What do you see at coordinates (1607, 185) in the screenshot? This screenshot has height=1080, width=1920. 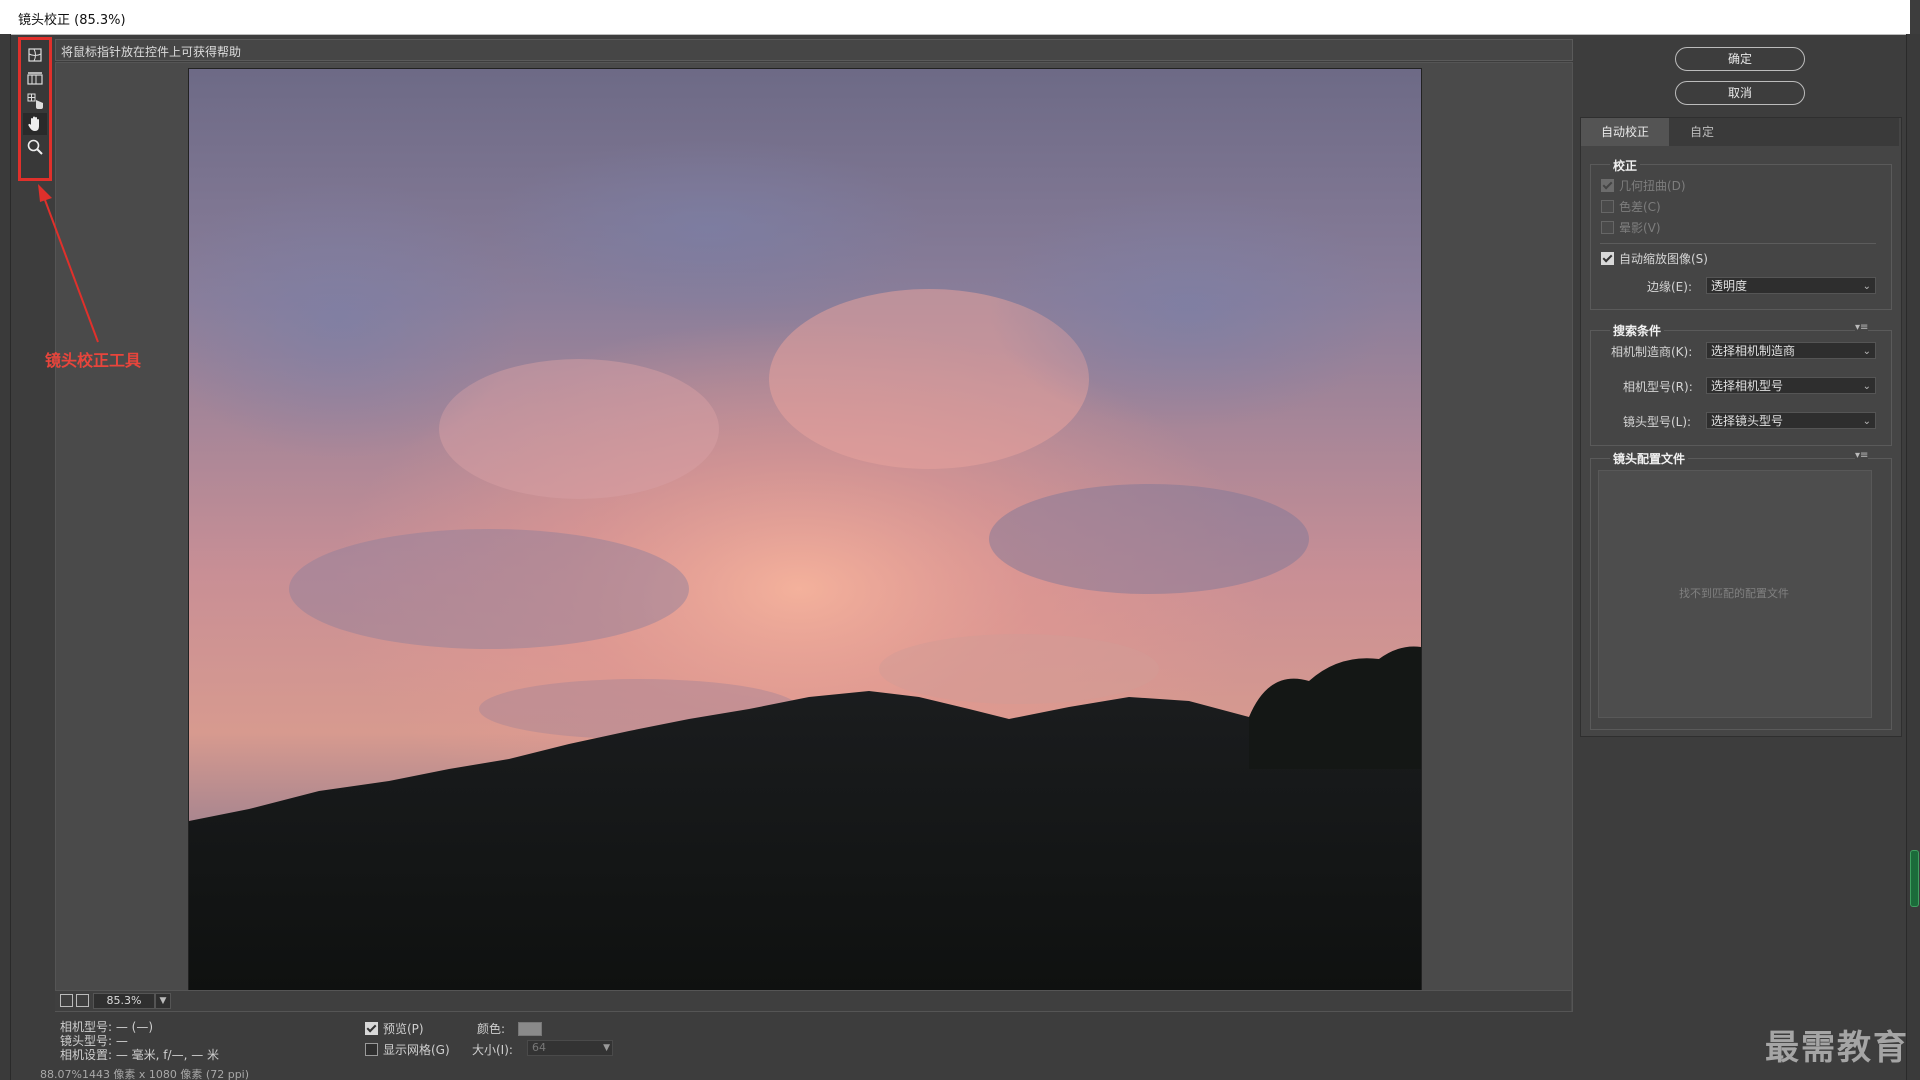 I see `geometric-distortion-checkbox` at bounding box center [1607, 185].